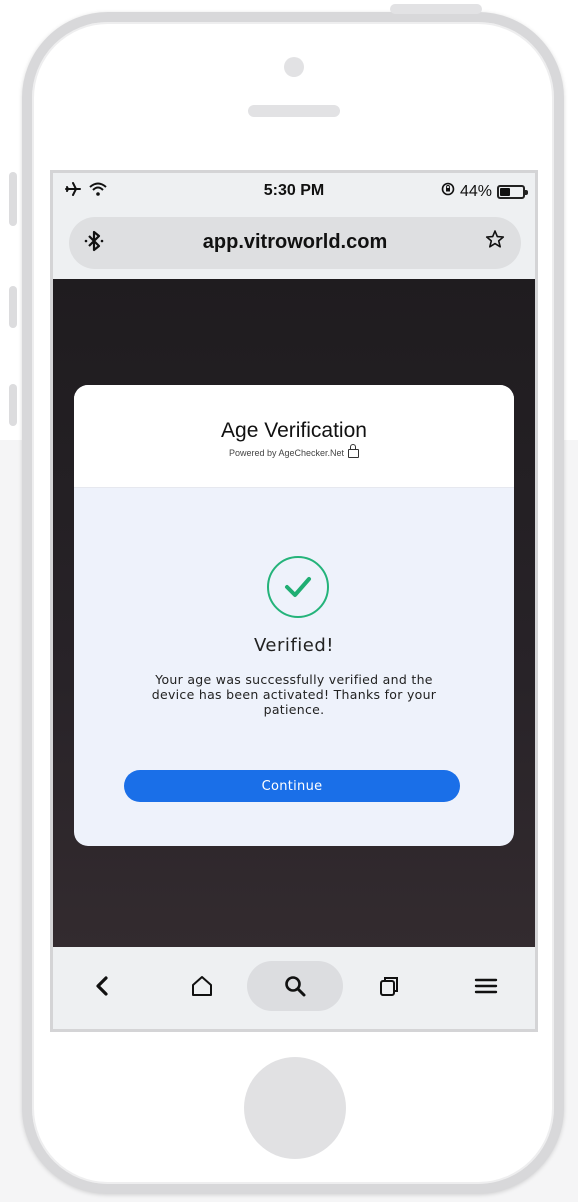  I want to click on status-bar: 5:30 PM 44%, so click(294, 193).